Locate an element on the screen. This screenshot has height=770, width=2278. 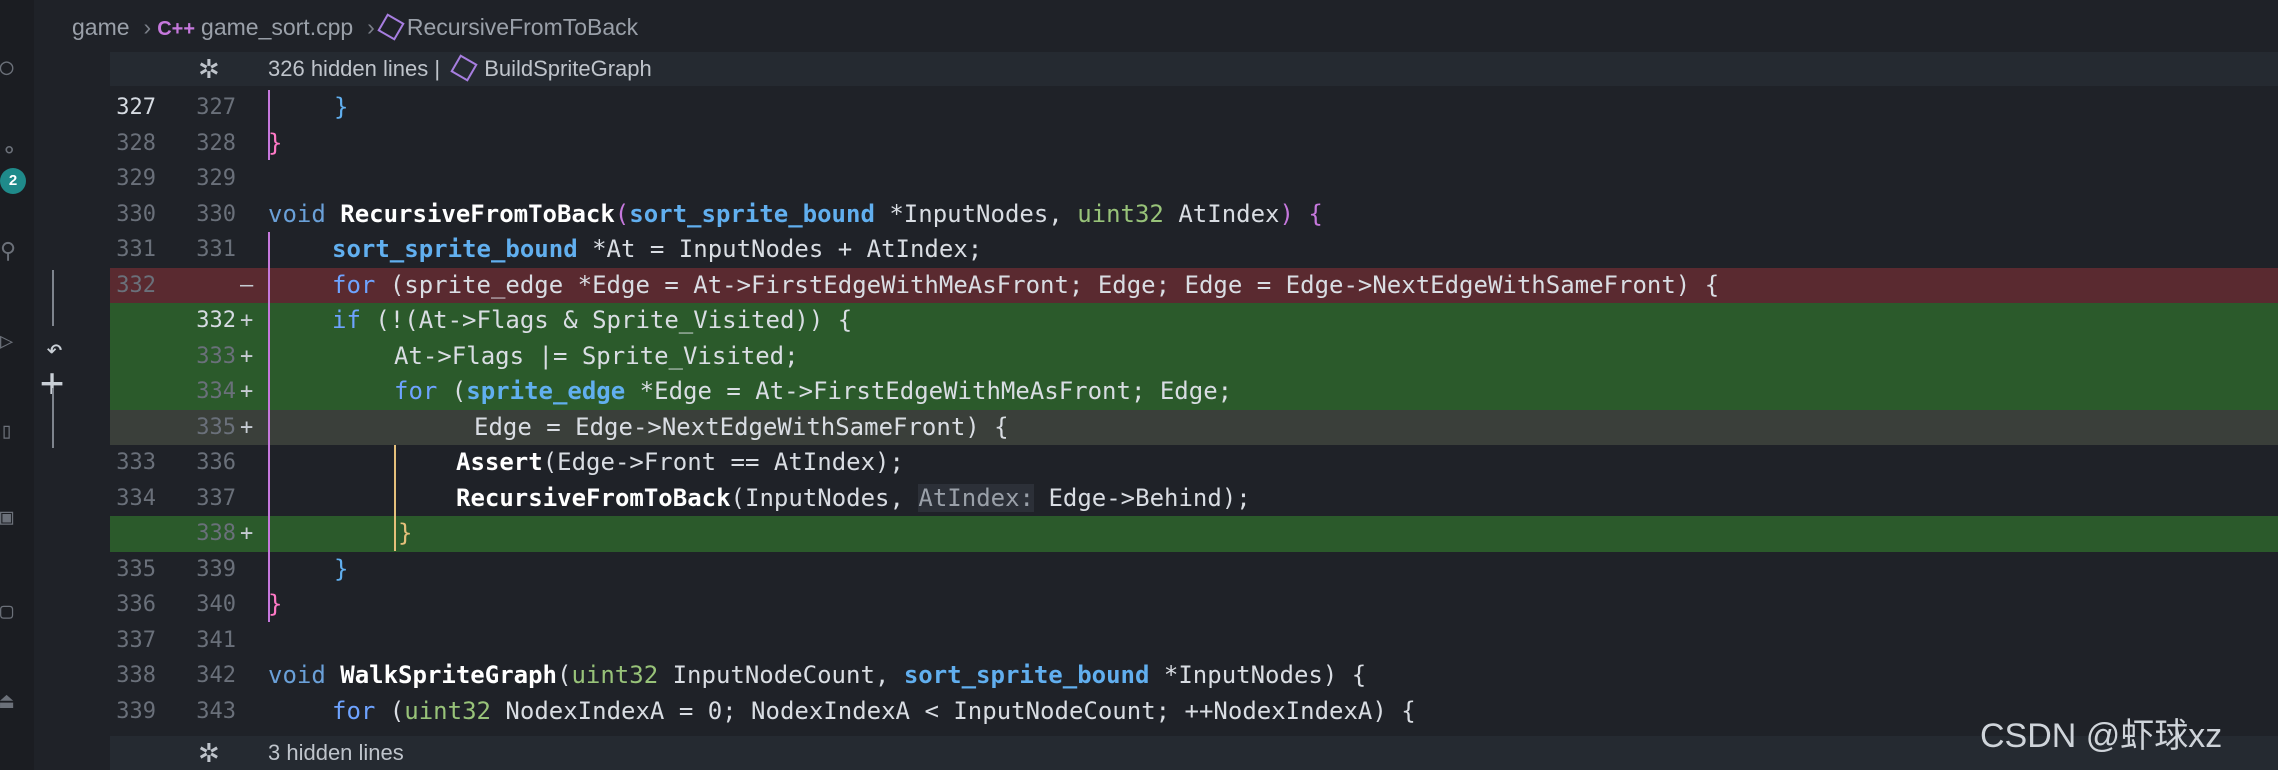
breadcrumb-symbol: RecursiveFromToBack is located at coordinates (522, 27).